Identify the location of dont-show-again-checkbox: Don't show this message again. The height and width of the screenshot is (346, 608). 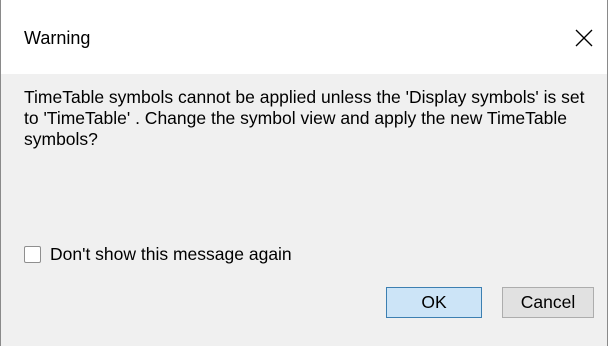
(158, 254).